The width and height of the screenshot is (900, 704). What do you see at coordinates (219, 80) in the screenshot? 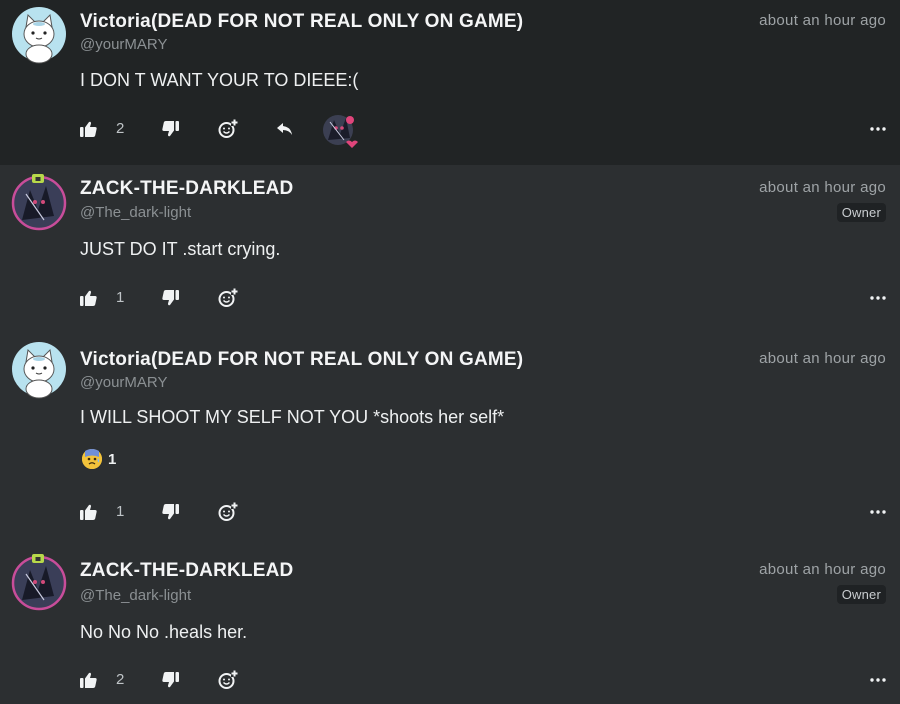
I see `comment-text: I DON T WANT YOUR TO DIEEE:(` at bounding box center [219, 80].